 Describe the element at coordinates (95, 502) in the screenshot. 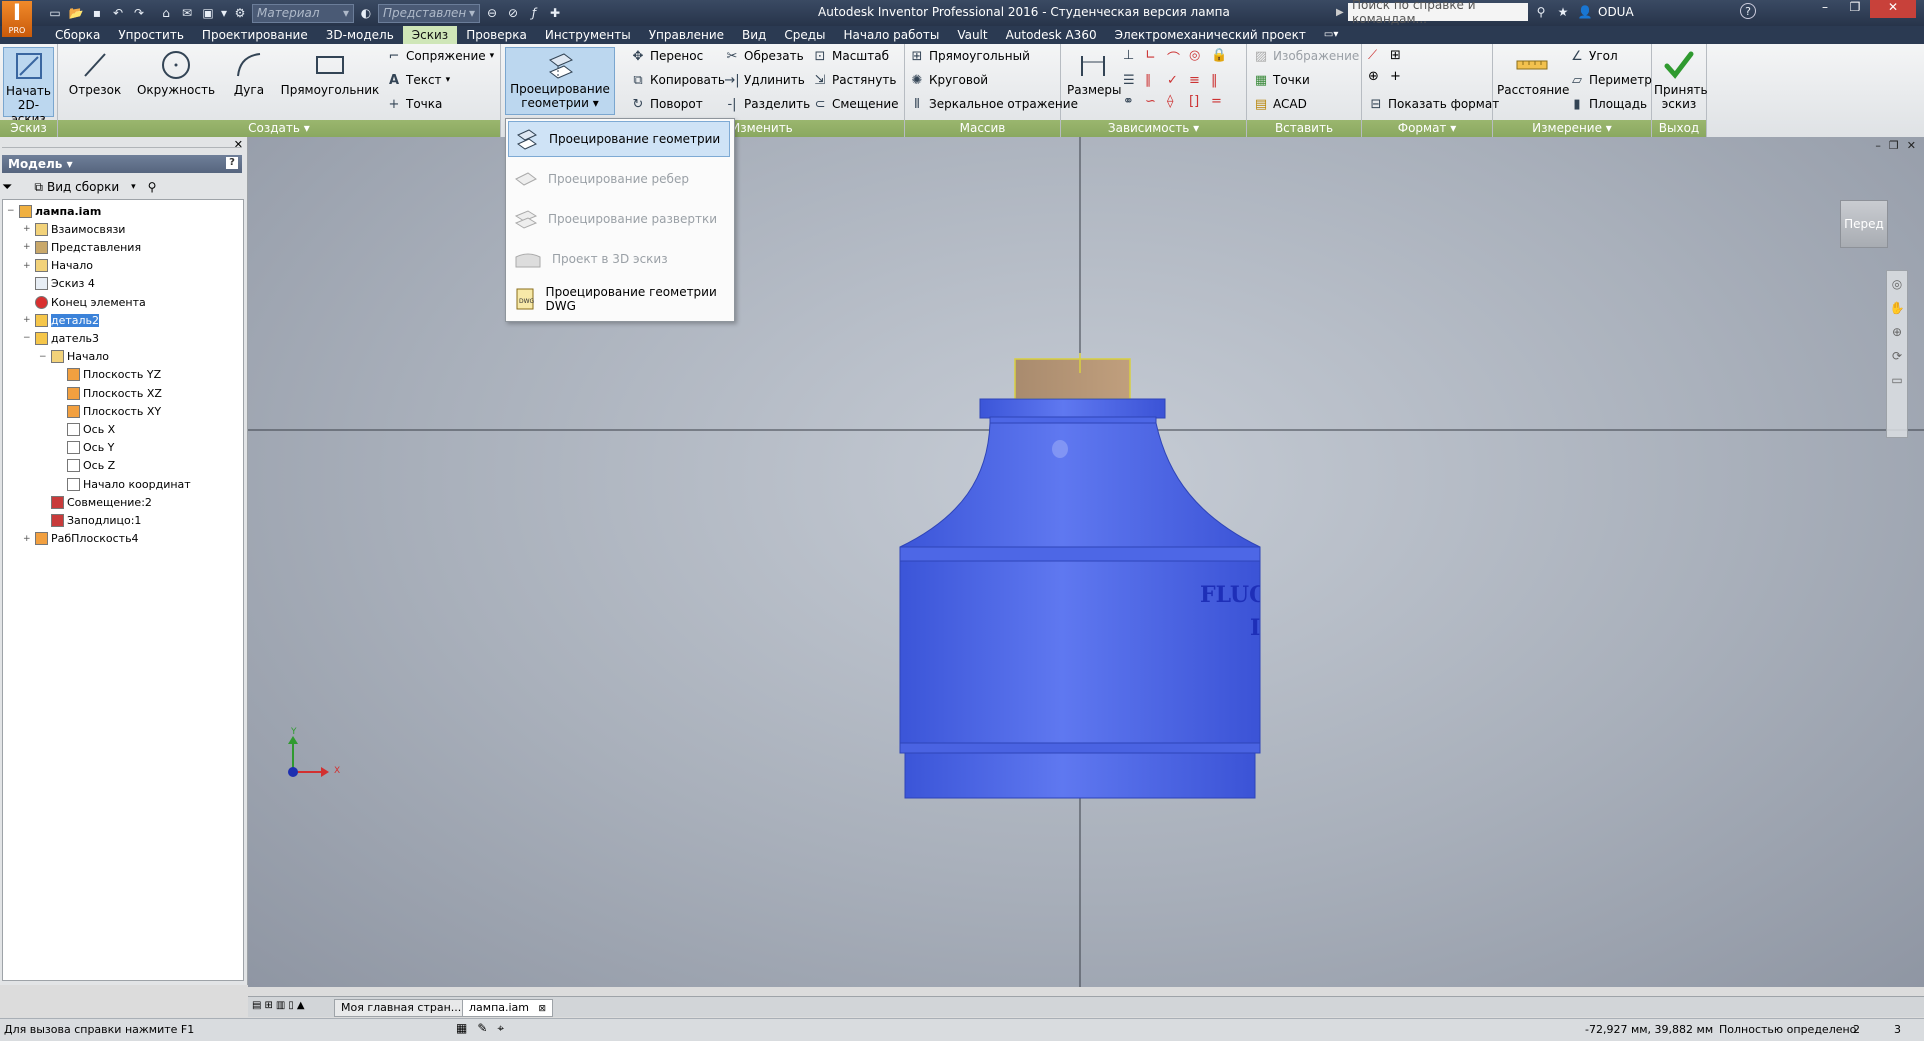

I see `tree-item: Совмещение:2` at that location.